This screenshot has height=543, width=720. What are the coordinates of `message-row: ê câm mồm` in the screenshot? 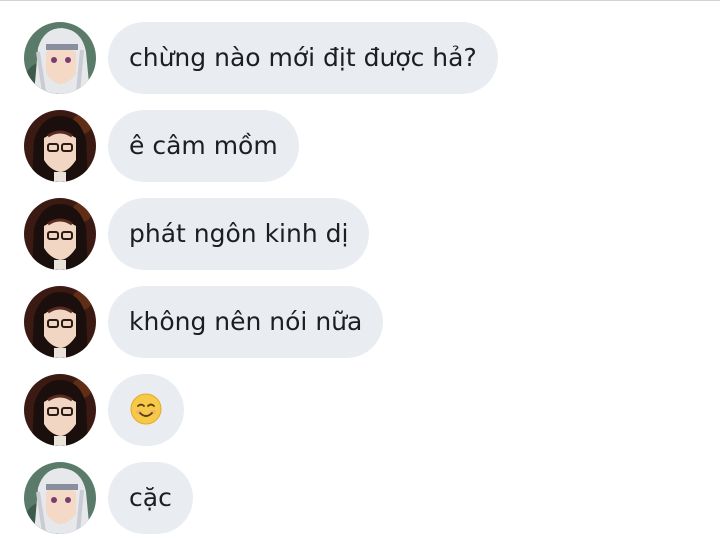 It's located at (360, 146).